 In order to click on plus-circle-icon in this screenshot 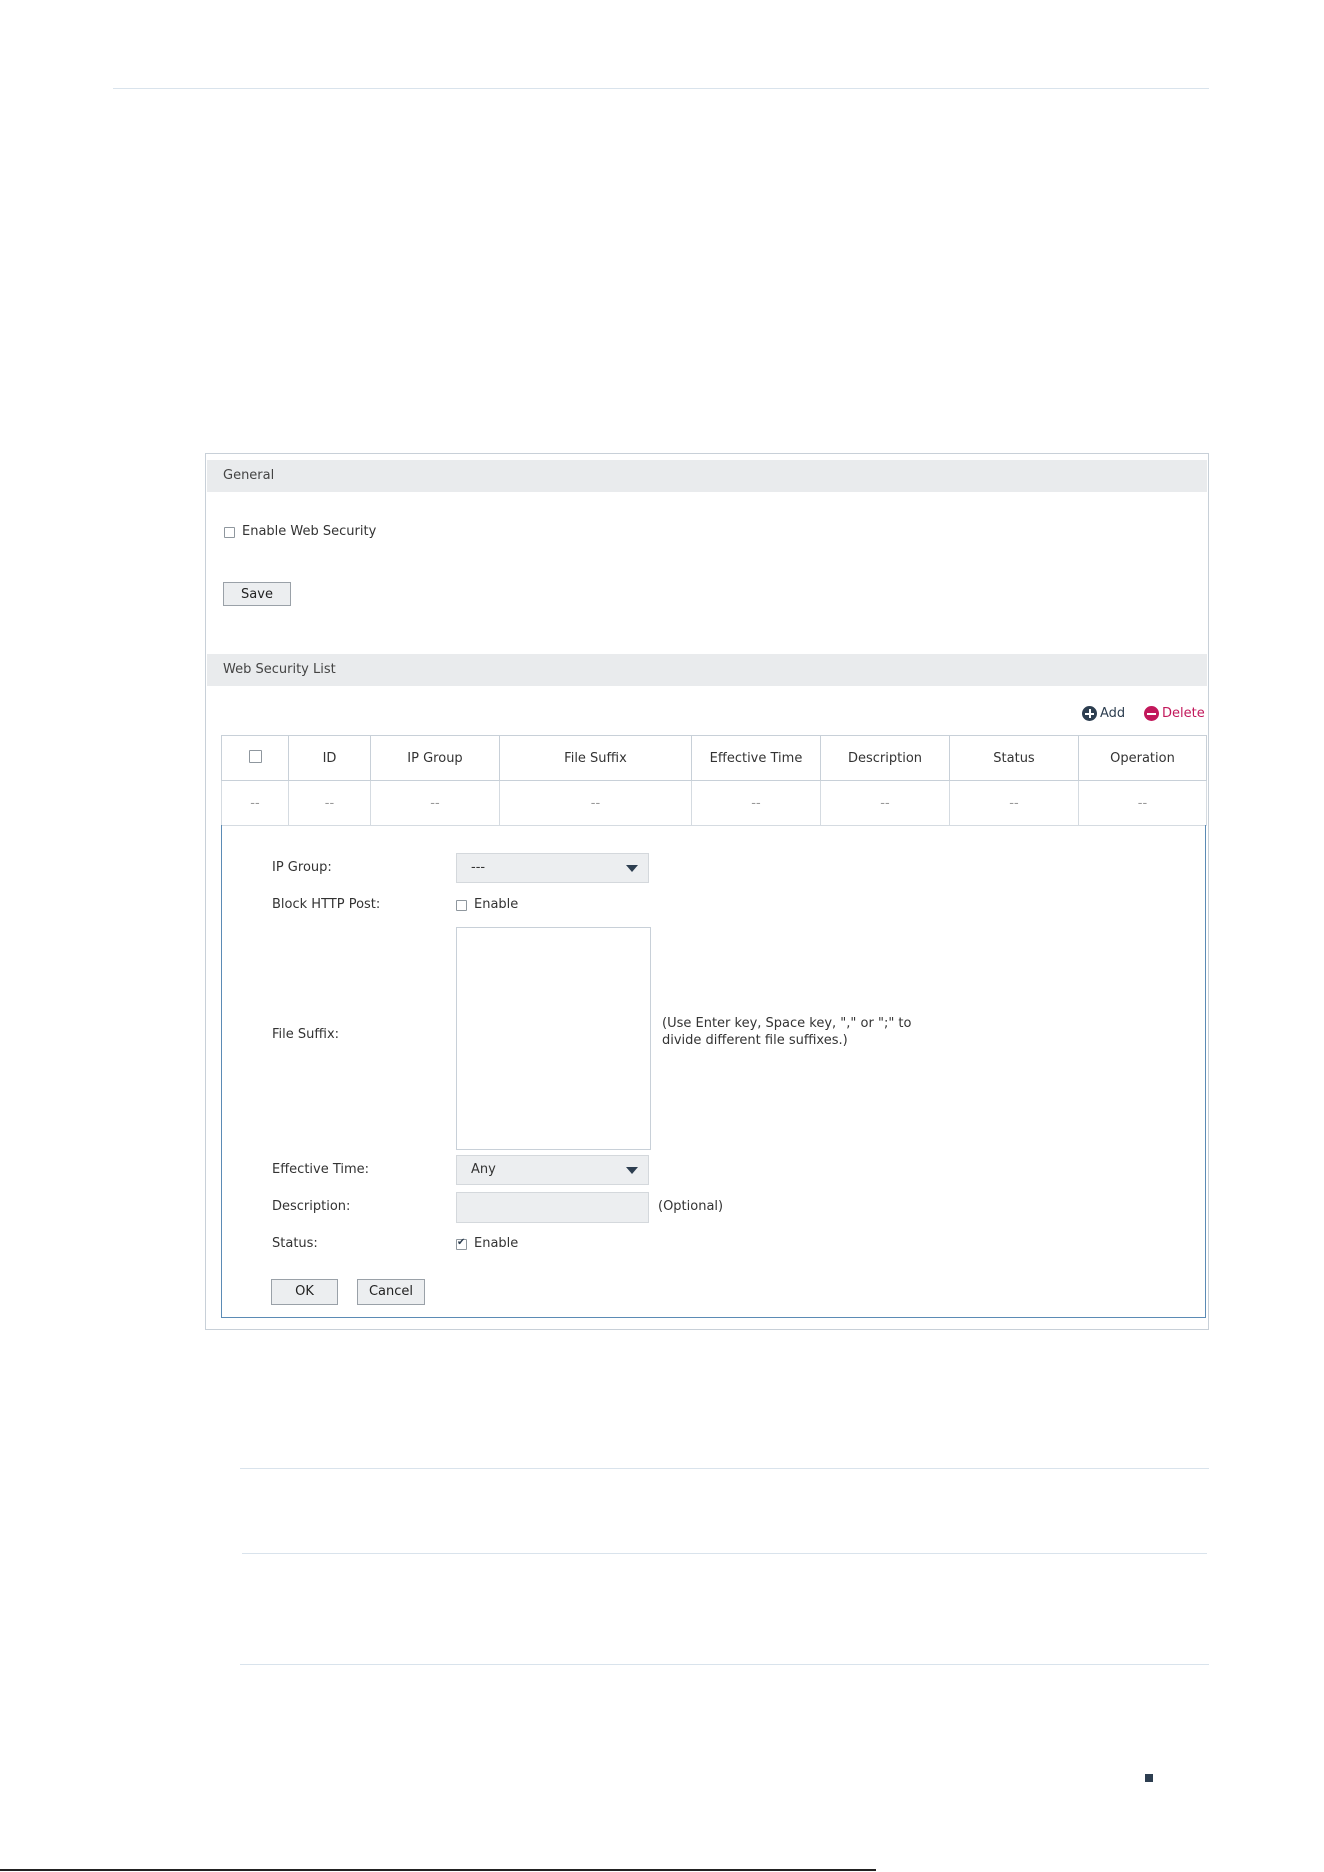, I will do `click(1089, 713)`.